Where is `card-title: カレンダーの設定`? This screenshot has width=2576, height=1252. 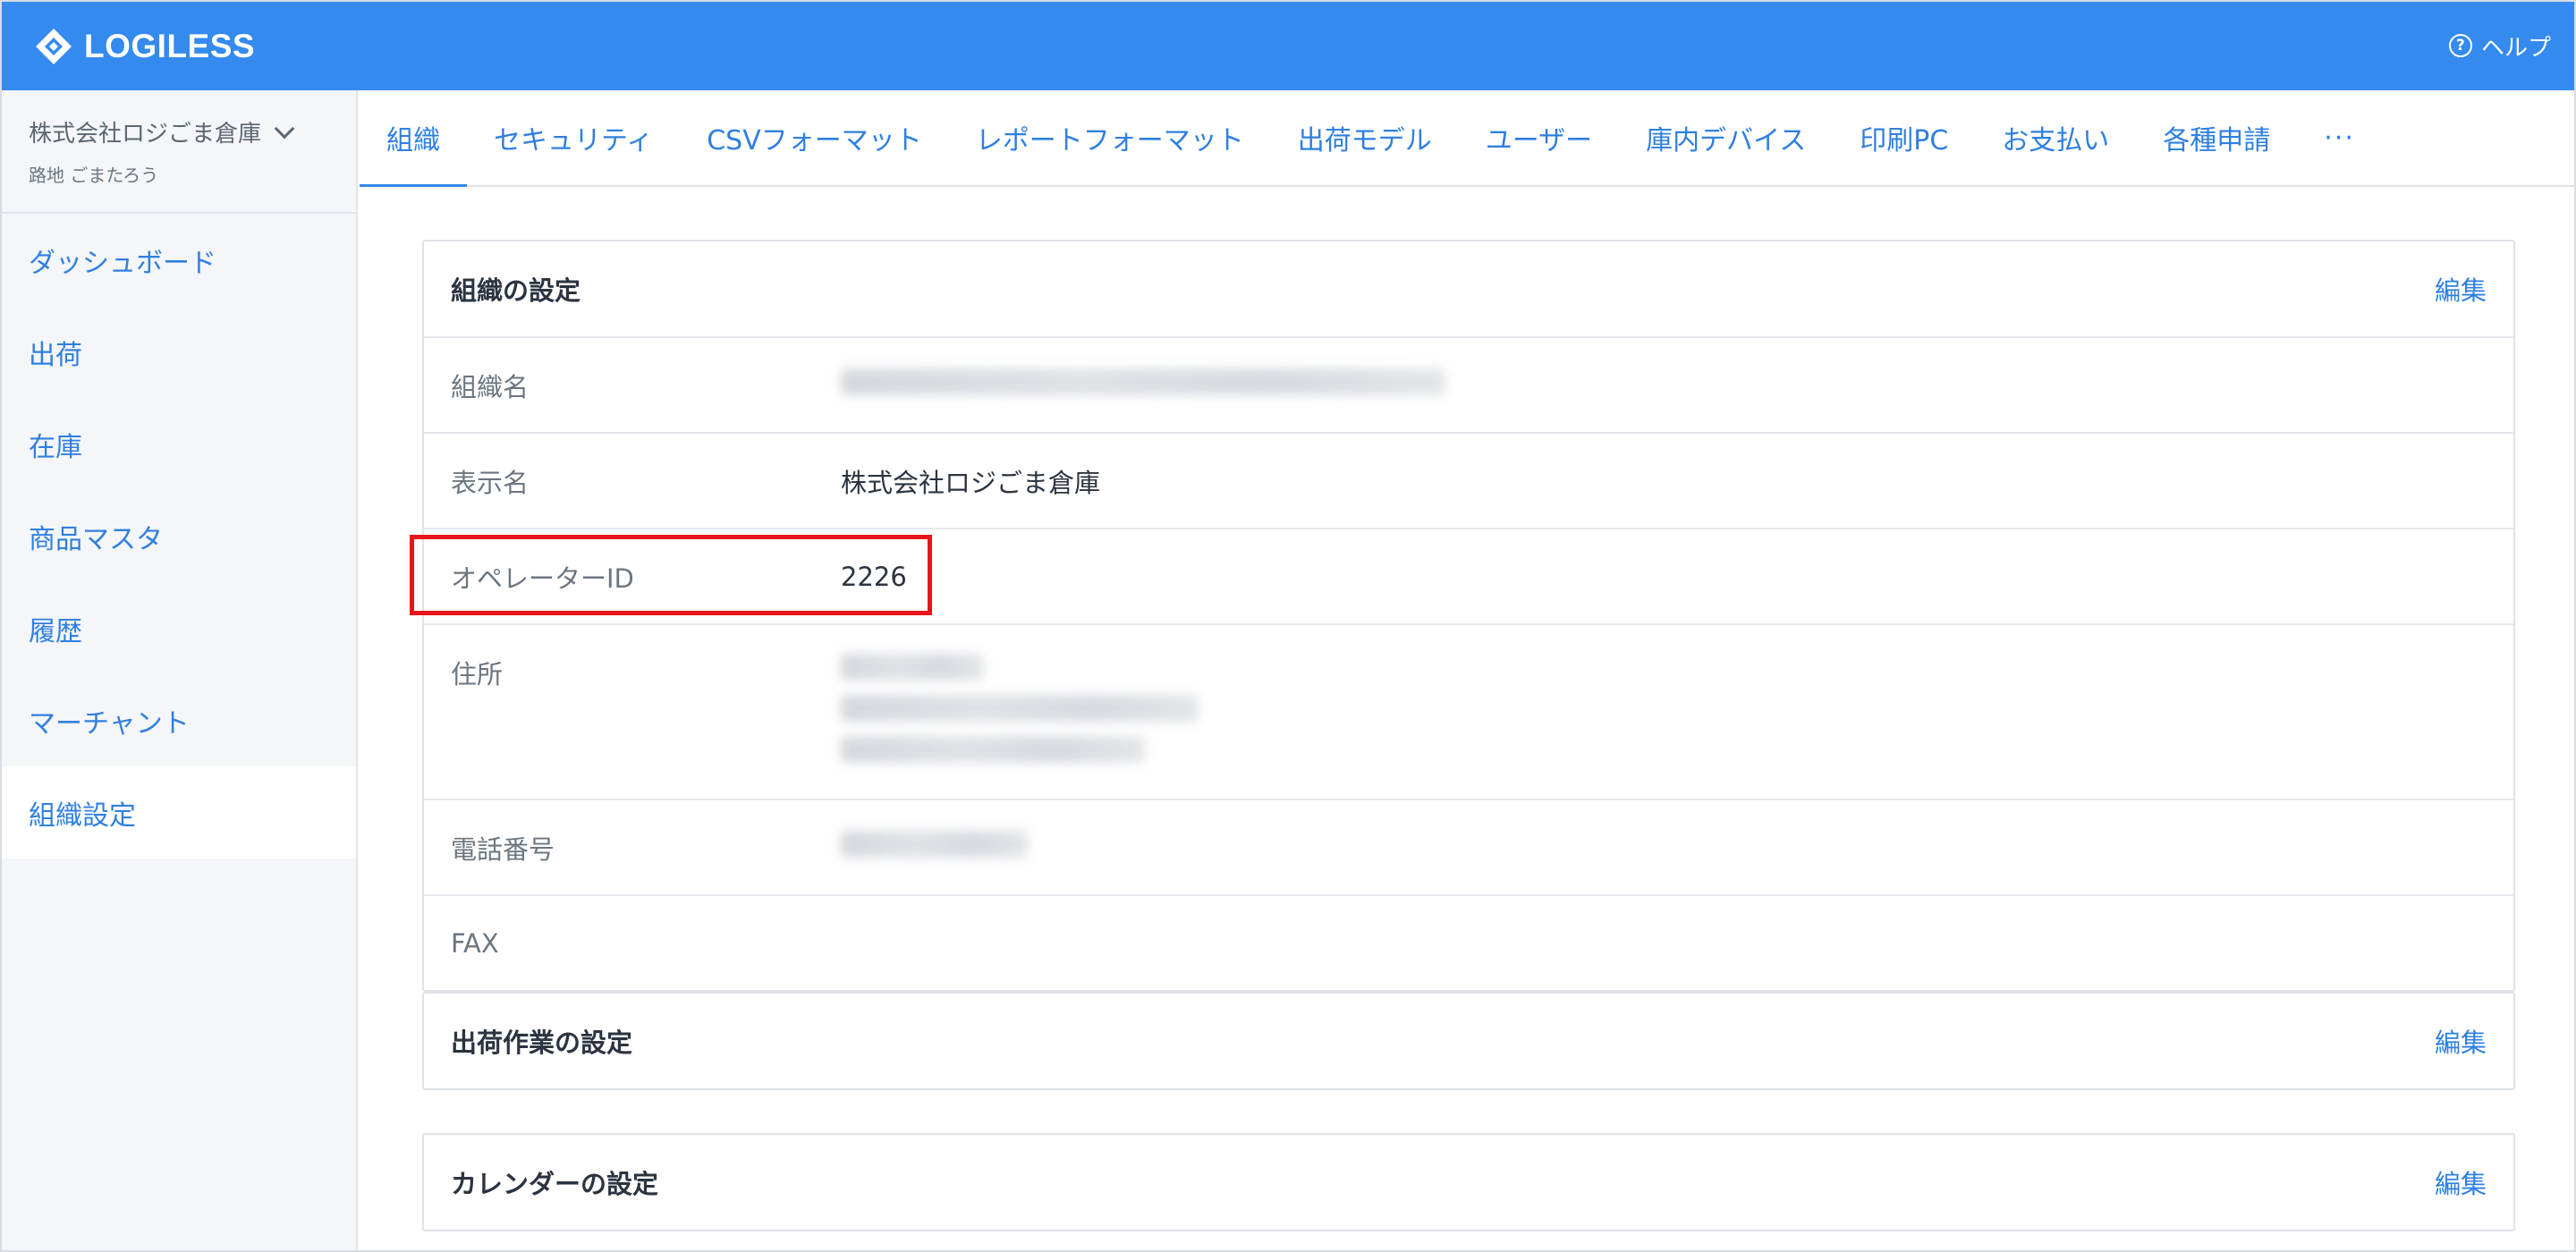 card-title: カレンダーの設定 is located at coordinates (555, 1184).